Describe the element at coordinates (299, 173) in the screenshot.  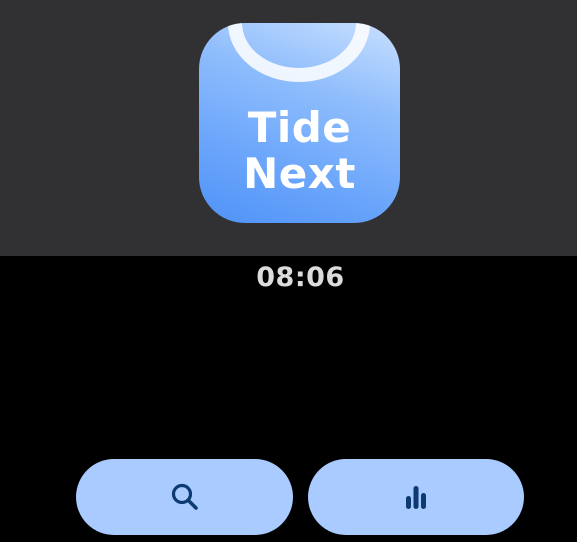
I see `app-icon-title-line2: Next` at that location.